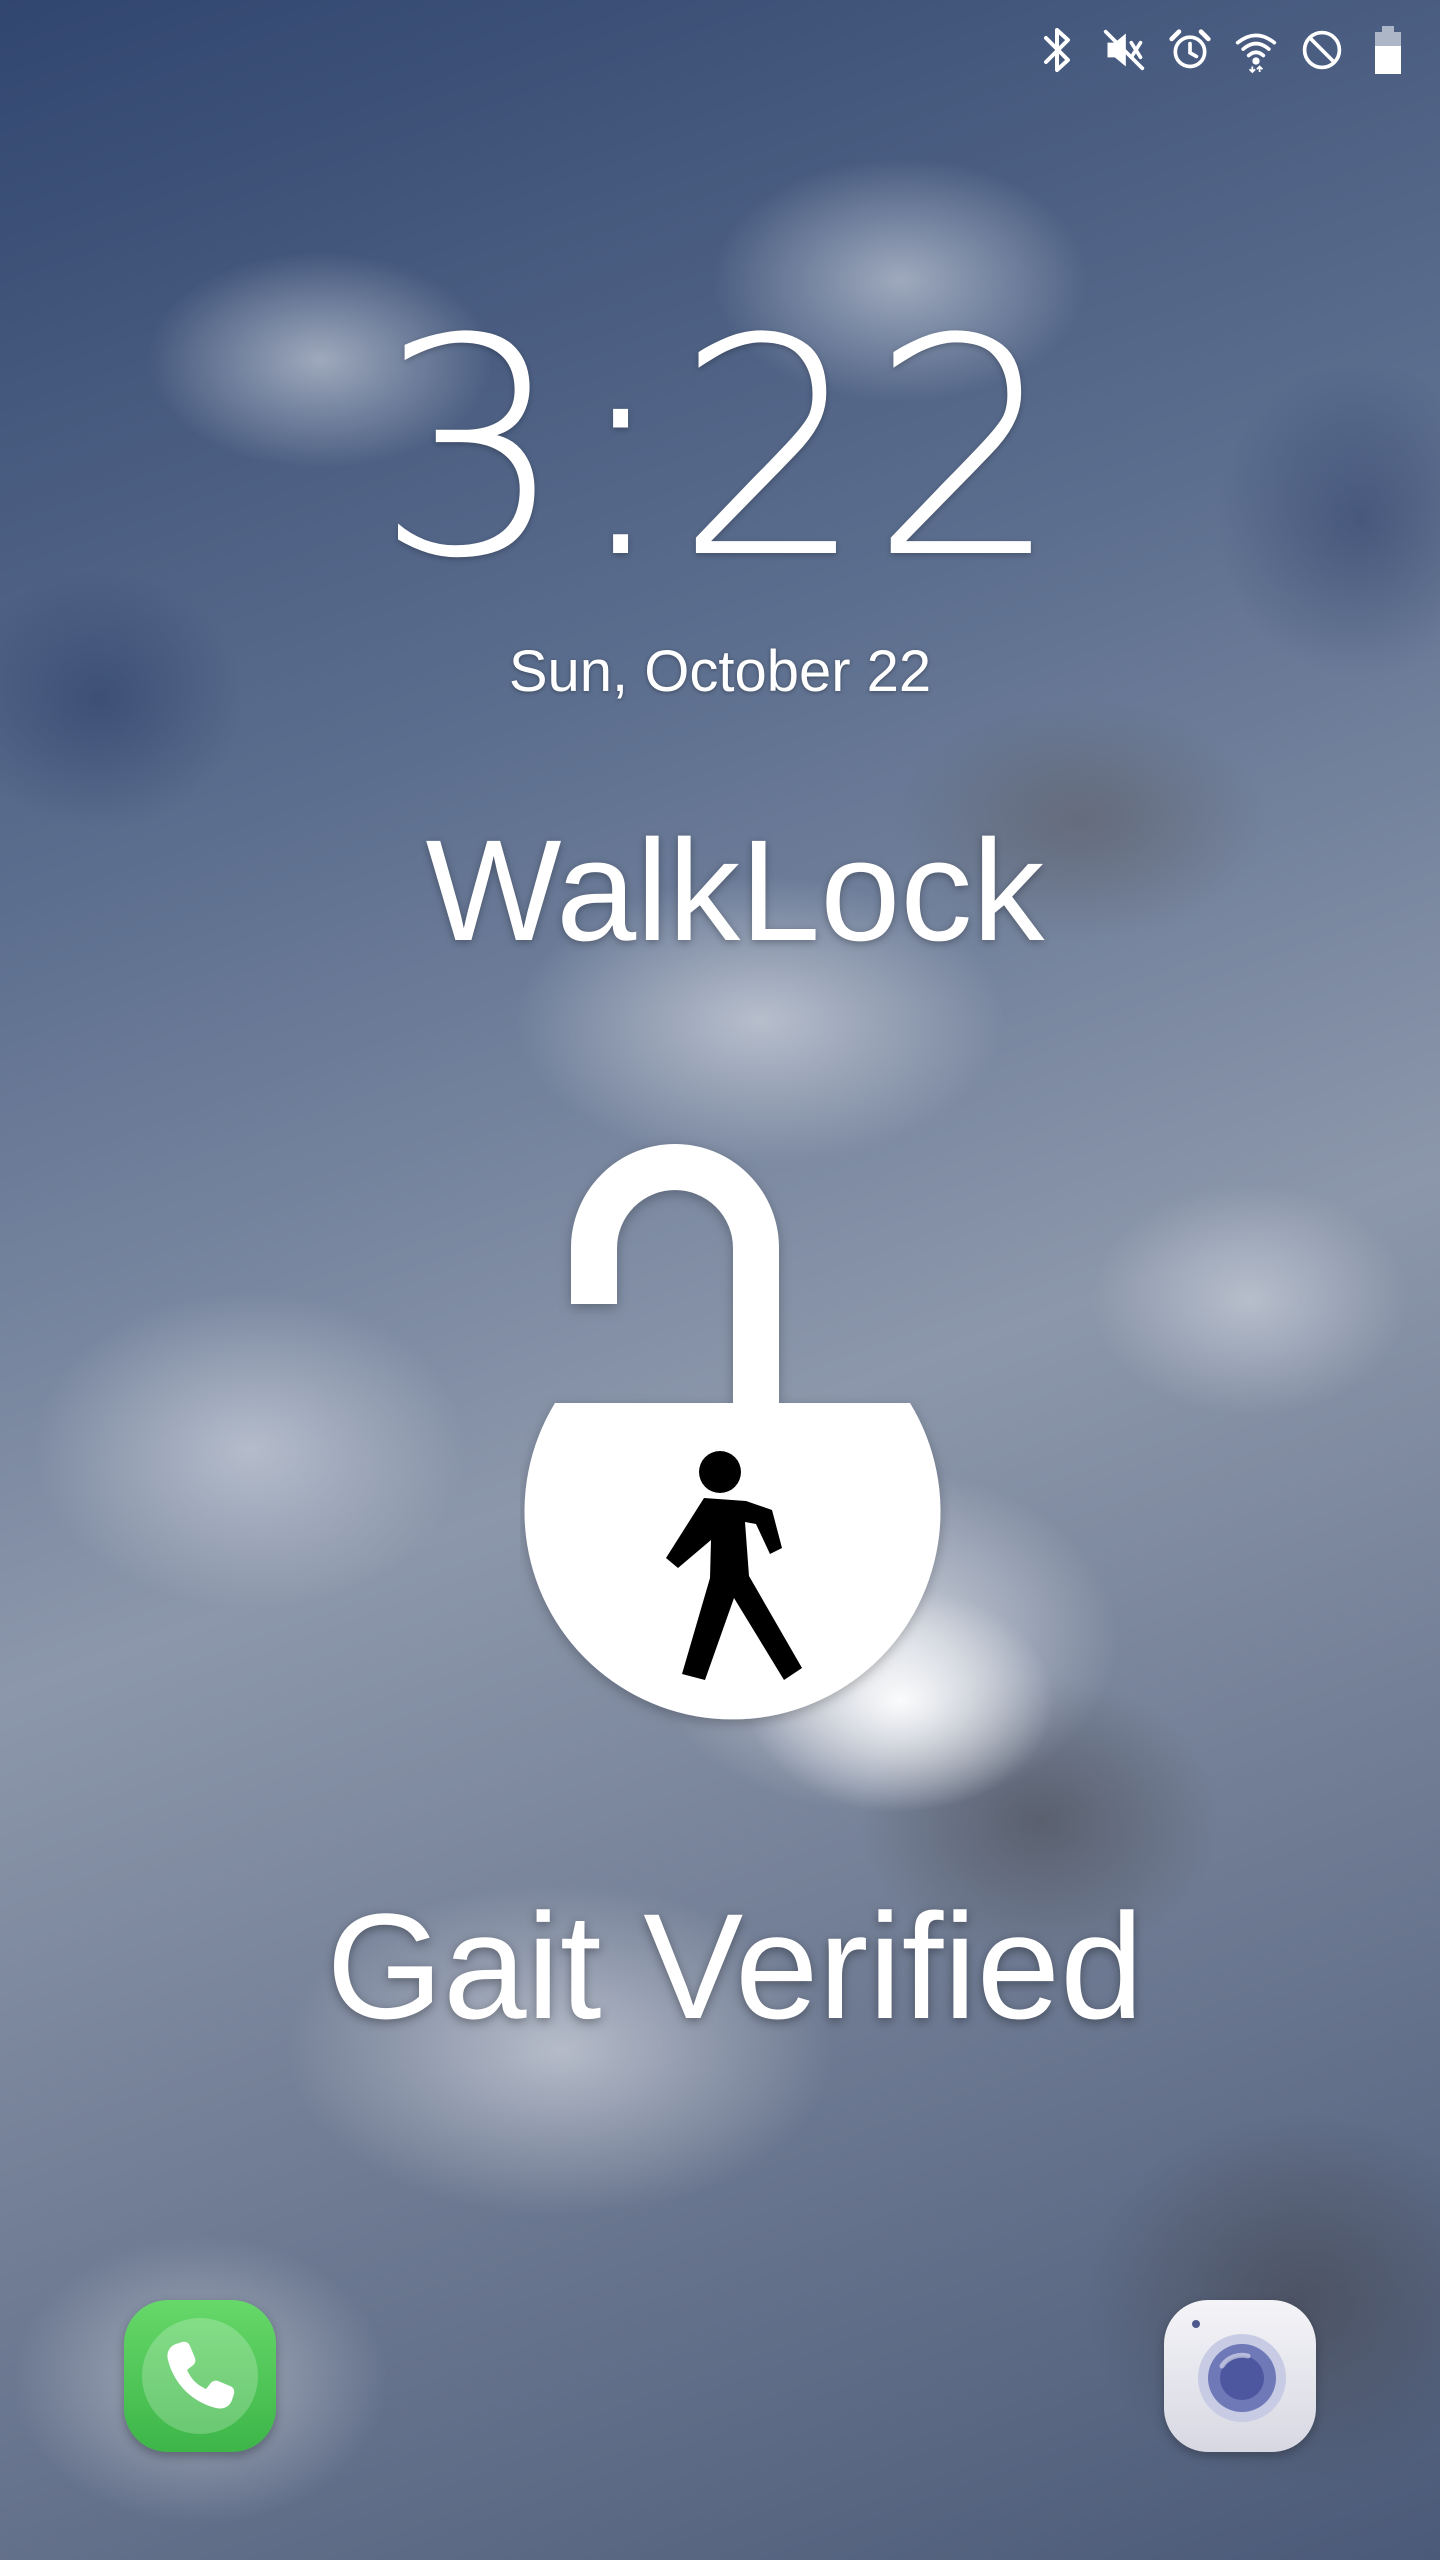 The height and width of the screenshot is (2560, 1440). Describe the element at coordinates (1388, 50) in the screenshot. I see `battery-icon` at that location.